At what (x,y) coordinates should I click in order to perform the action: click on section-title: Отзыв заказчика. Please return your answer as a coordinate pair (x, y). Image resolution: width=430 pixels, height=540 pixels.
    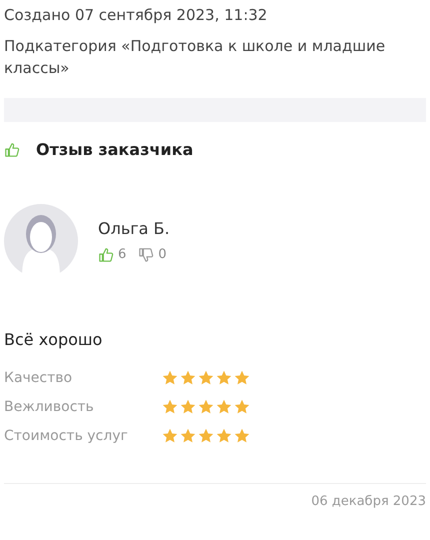
    Looking at the image, I should click on (115, 149).